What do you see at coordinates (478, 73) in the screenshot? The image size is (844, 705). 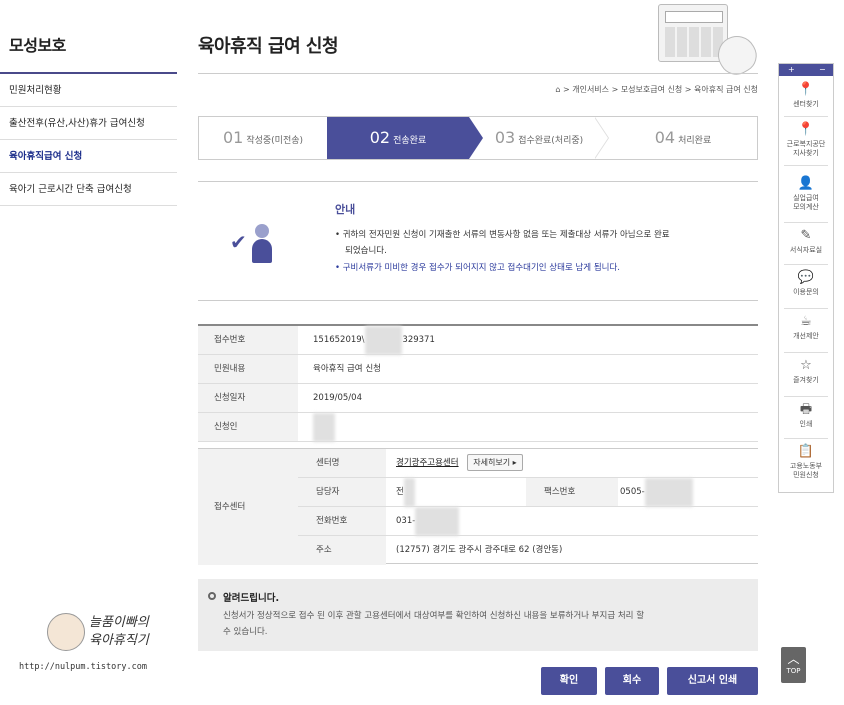 I see `title-divider` at bounding box center [478, 73].